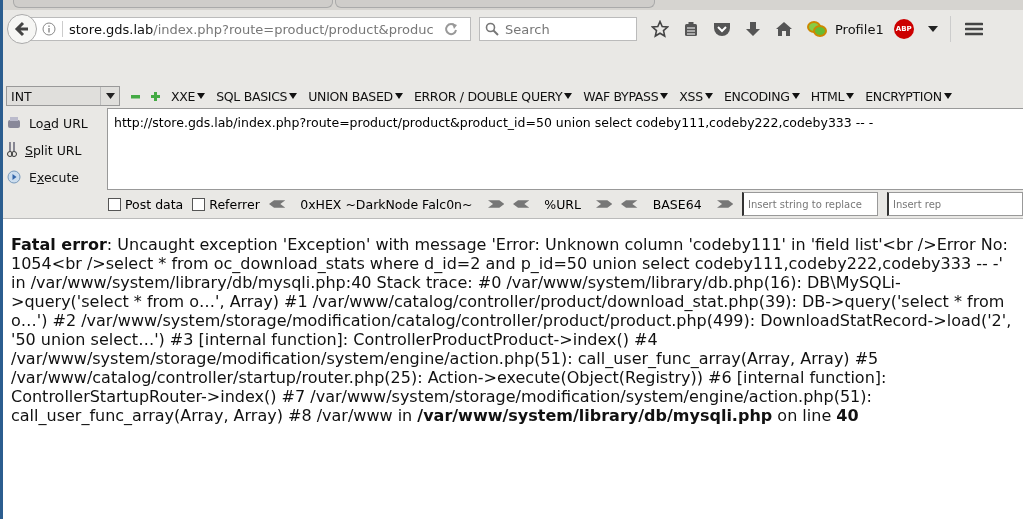  What do you see at coordinates (55, 177) in the screenshot?
I see `action-button: Execute` at bounding box center [55, 177].